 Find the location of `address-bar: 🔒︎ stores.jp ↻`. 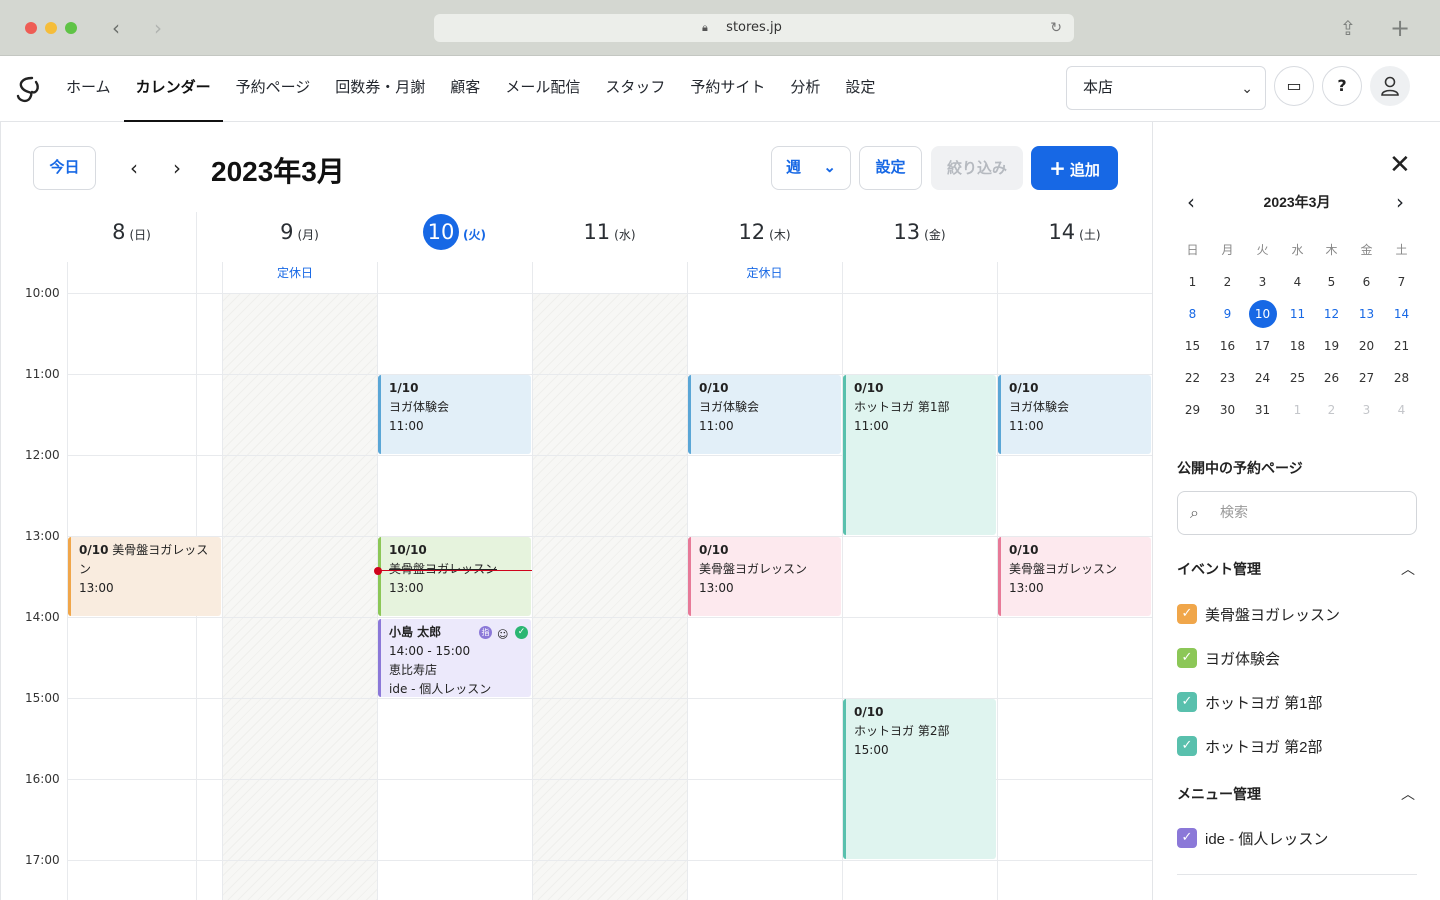

address-bar: 🔒︎ stores.jp ↻ is located at coordinates (754, 28).